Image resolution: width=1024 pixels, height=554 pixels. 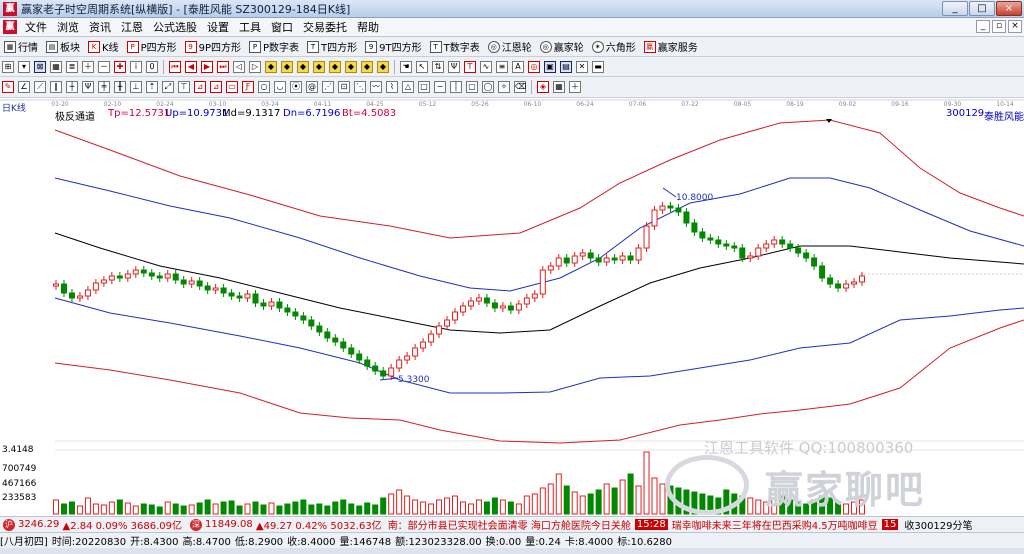 I want to click on fork-icon: Ψ, so click(x=454, y=66).